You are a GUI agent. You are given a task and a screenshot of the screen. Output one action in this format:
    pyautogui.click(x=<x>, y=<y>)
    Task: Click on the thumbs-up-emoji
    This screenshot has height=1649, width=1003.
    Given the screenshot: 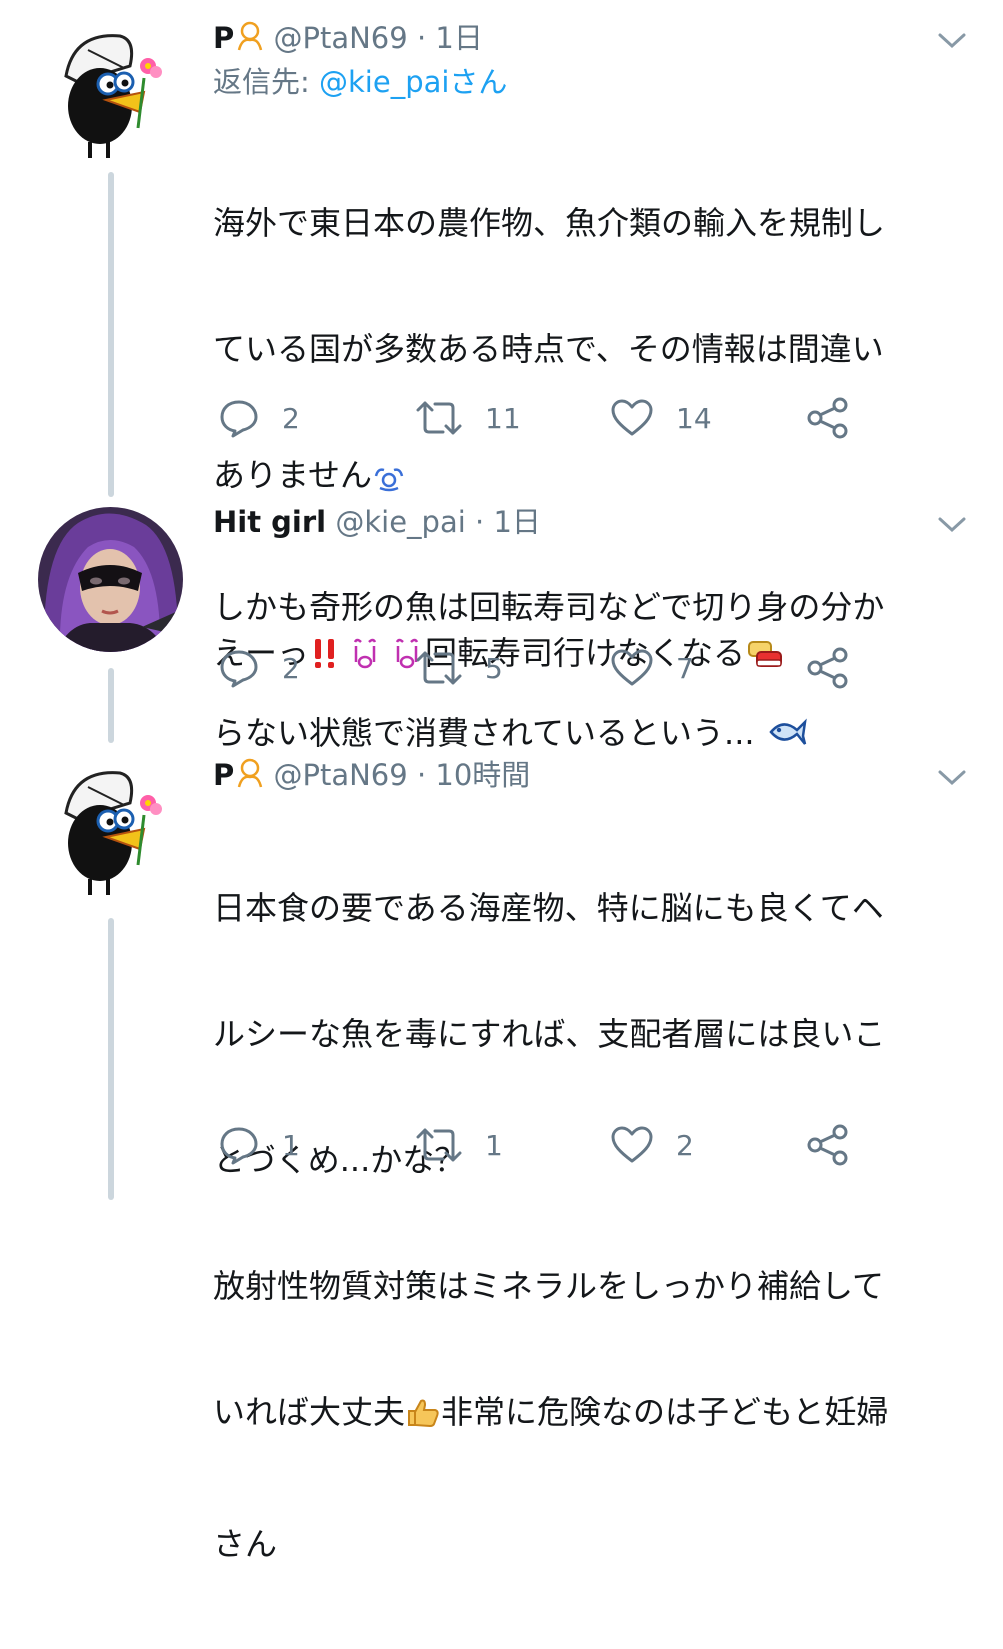 What is the action you would take?
    pyautogui.click(x=423, y=1417)
    